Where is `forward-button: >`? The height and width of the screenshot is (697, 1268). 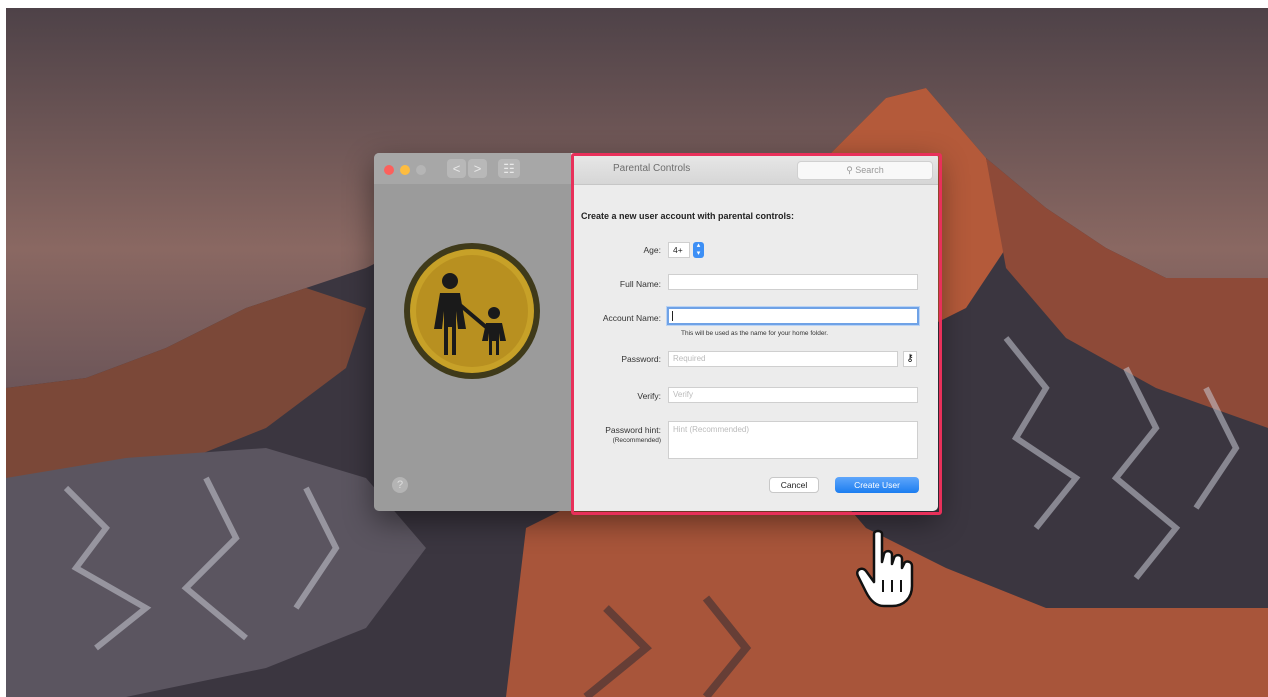 forward-button: > is located at coordinates (477, 168).